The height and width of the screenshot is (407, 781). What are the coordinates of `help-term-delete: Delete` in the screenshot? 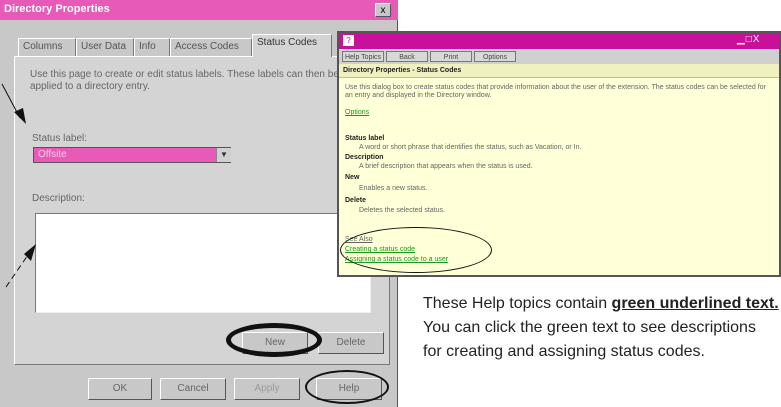 It's located at (356, 200).